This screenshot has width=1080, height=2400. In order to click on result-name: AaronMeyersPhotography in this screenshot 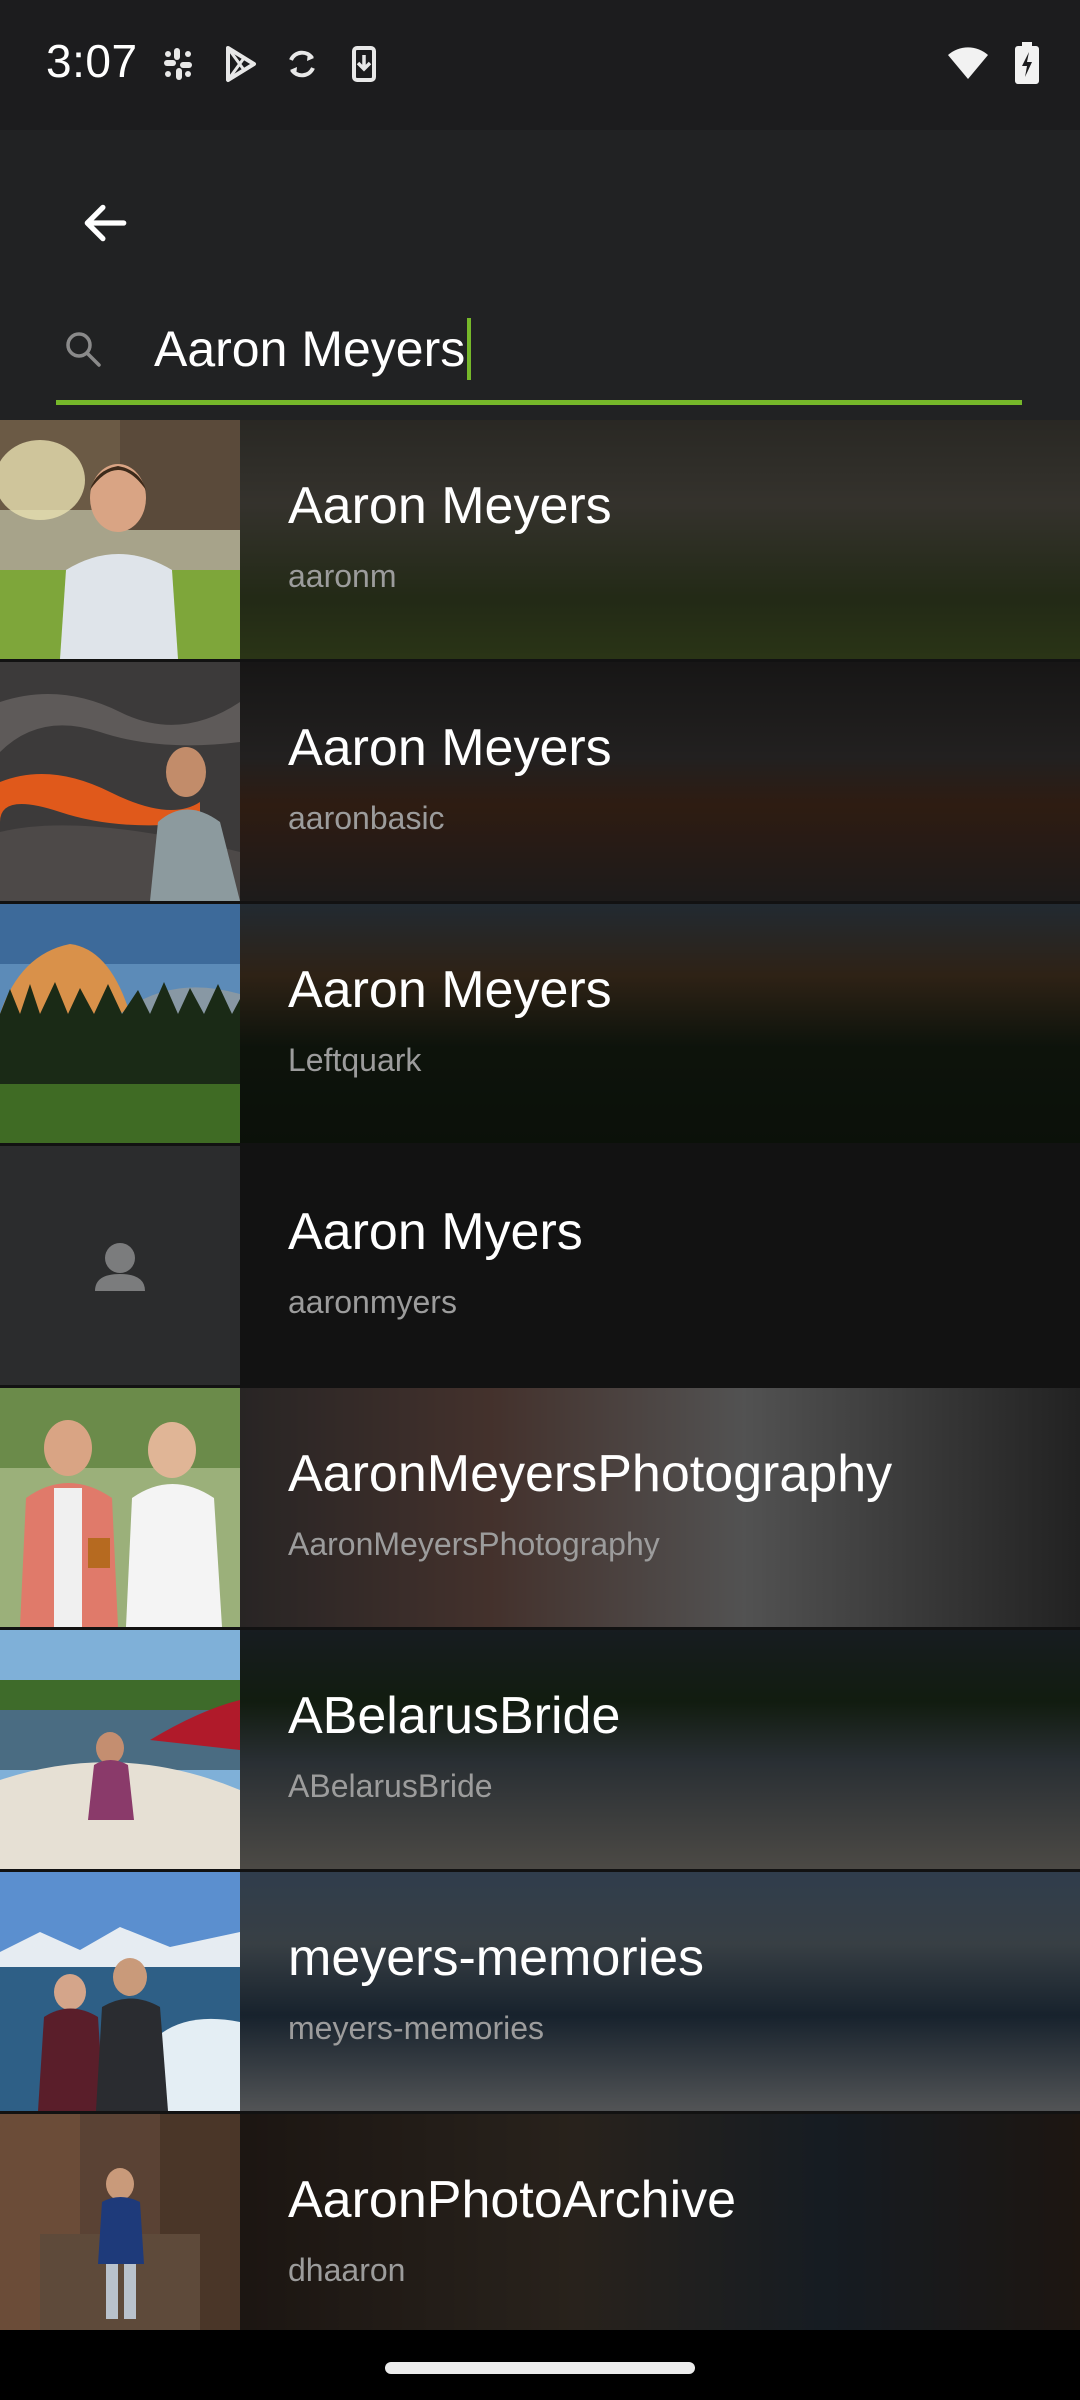, I will do `click(590, 1474)`.